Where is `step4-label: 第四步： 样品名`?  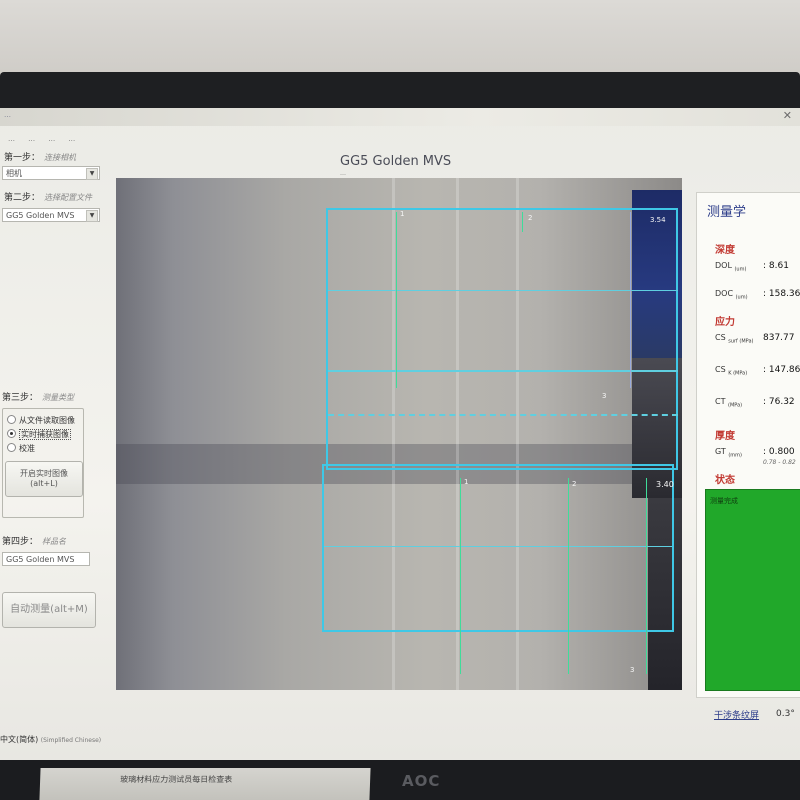 step4-label: 第四步： 样品名 is located at coordinates (34, 540).